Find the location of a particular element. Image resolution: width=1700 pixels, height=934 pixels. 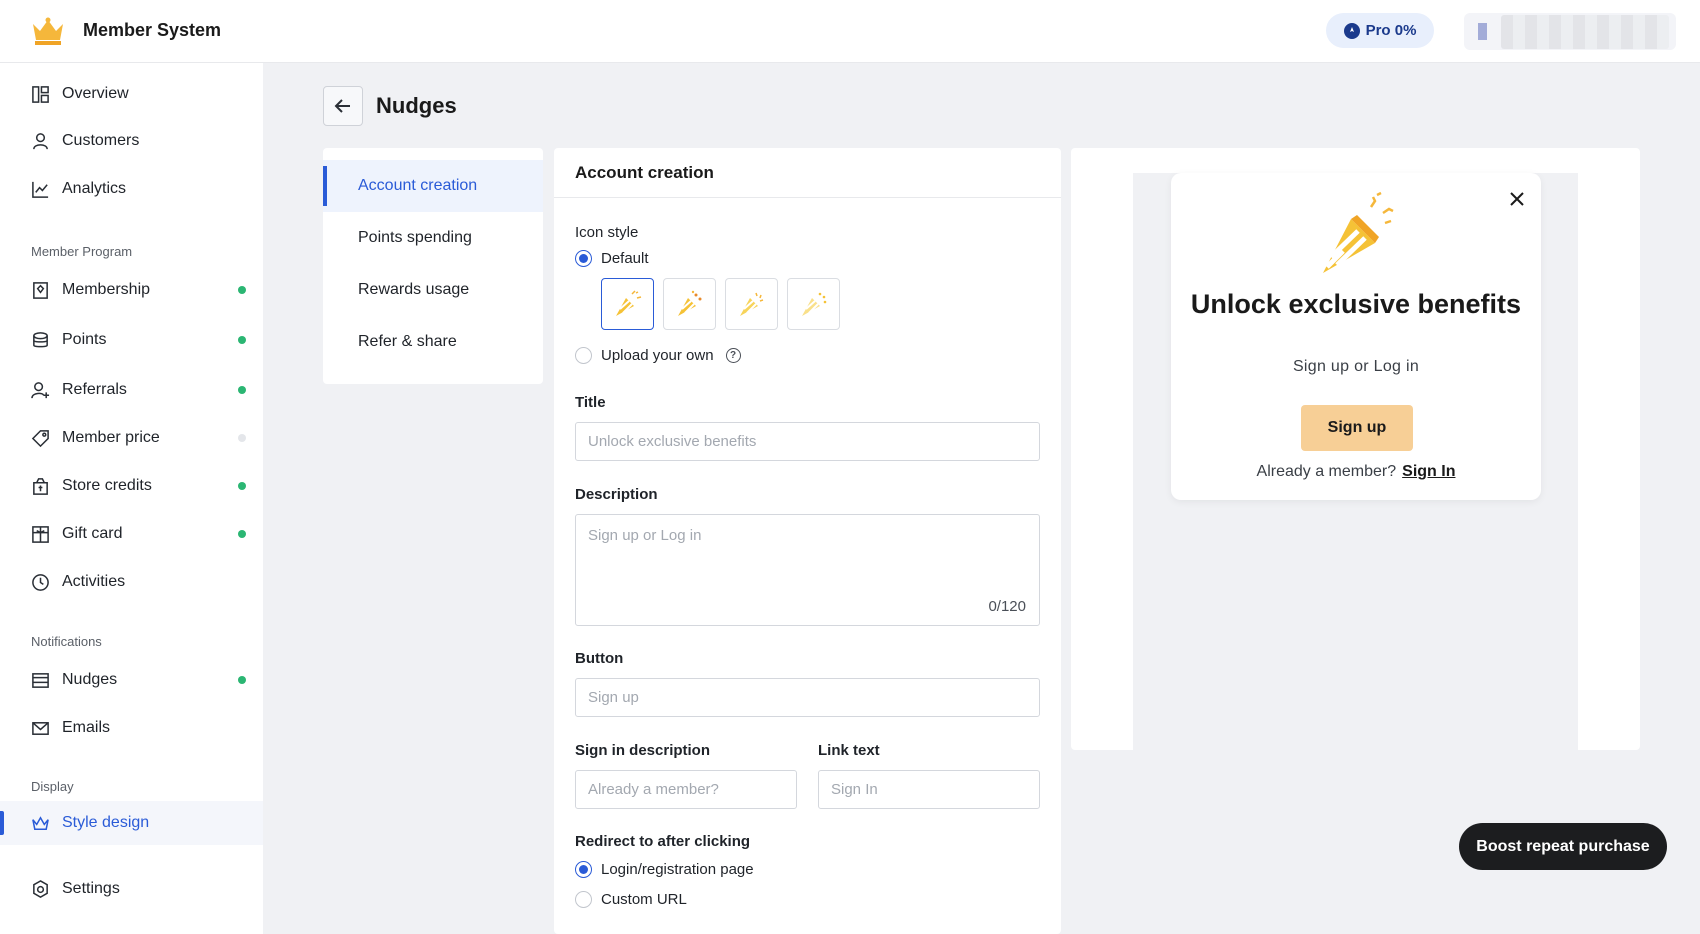

sidebar-item-style-design: Style design is located at coordinates (131, 823).